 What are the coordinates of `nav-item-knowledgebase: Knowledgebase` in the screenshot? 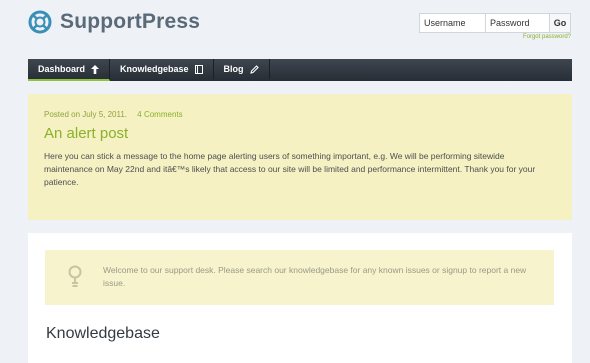 It's located at (162, 69).